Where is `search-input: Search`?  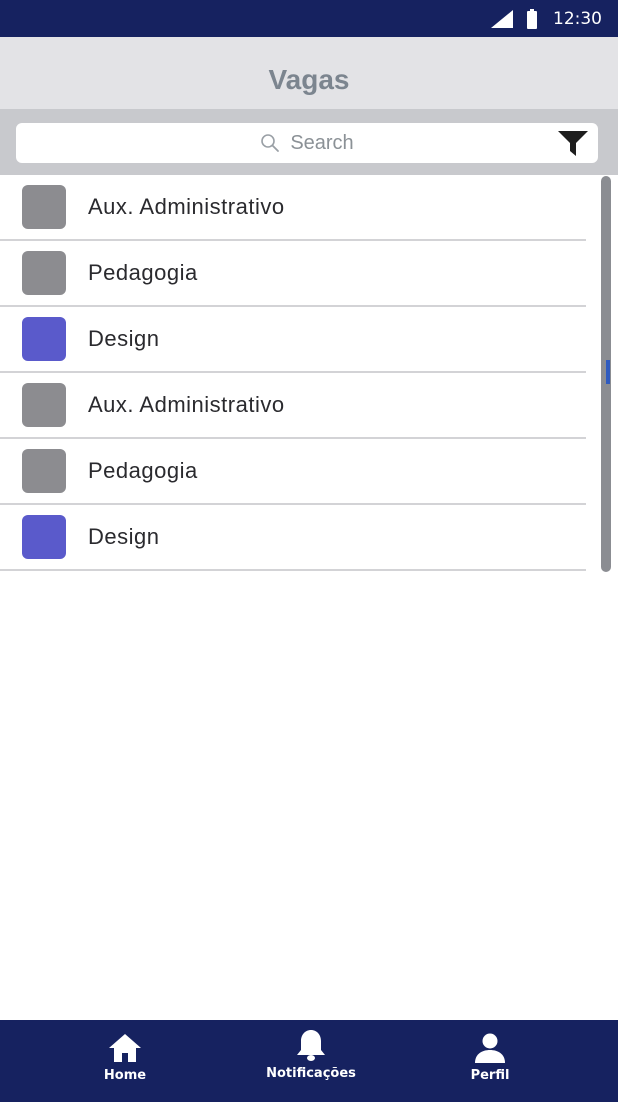
search-input: Search is located at coordinates (307, 143).